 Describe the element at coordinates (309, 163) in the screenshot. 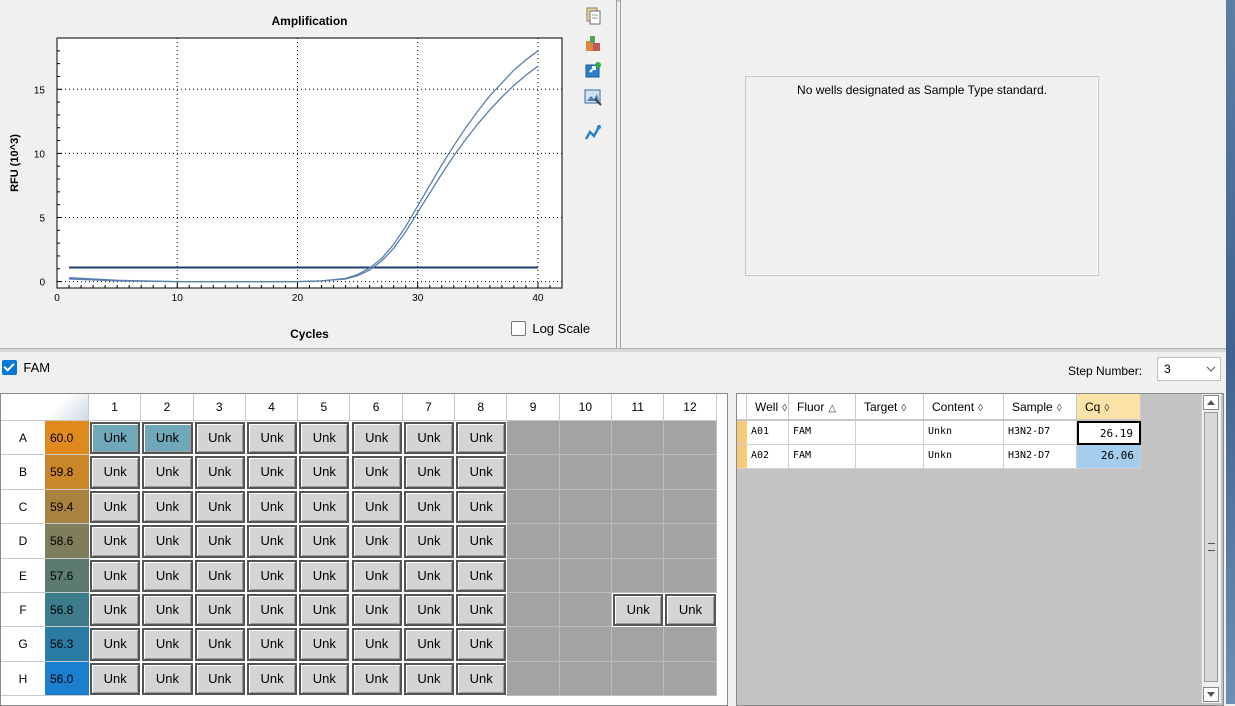

I see `plot-area` at that location.